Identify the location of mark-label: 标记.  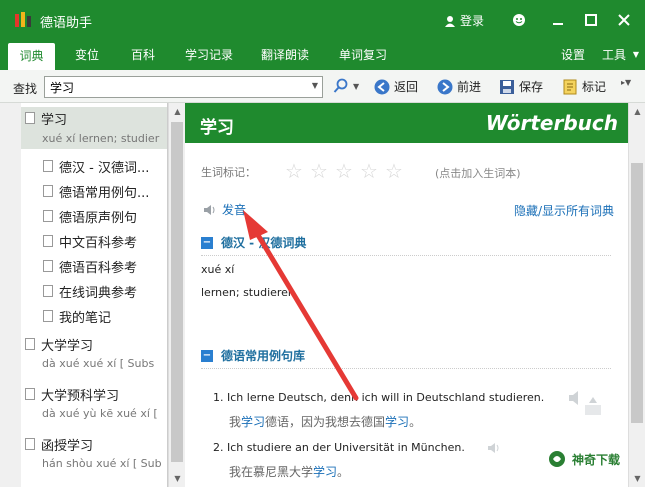
(594, 87).